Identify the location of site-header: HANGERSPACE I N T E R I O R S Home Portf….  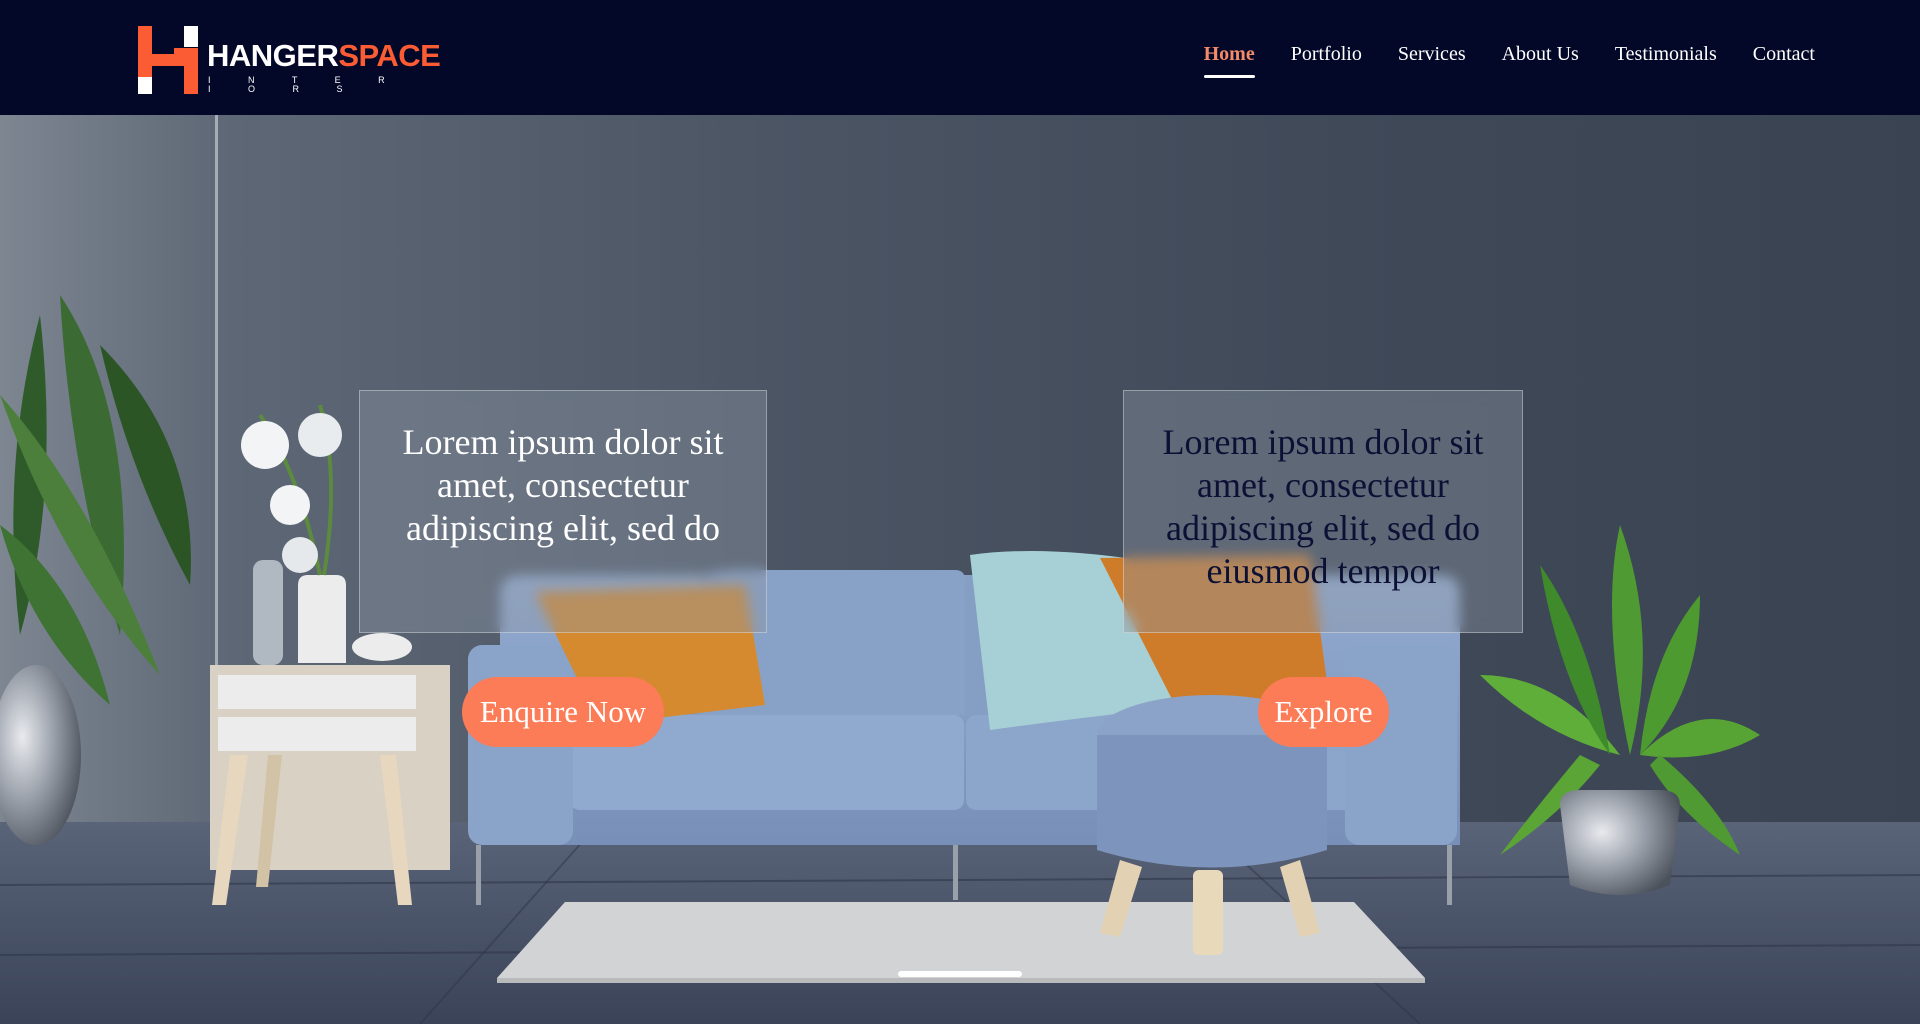
(960, 57).